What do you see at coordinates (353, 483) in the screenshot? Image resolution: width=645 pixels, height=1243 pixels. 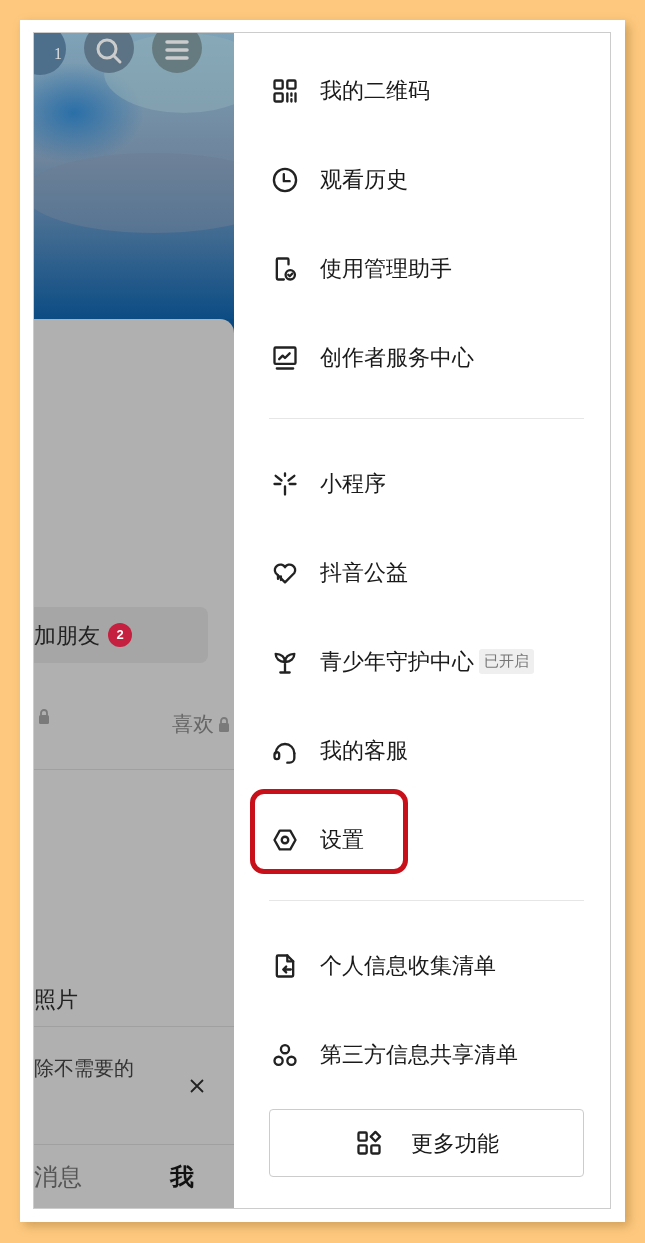 I see `menu-item: 小程序` at bounding box center [353, 483].